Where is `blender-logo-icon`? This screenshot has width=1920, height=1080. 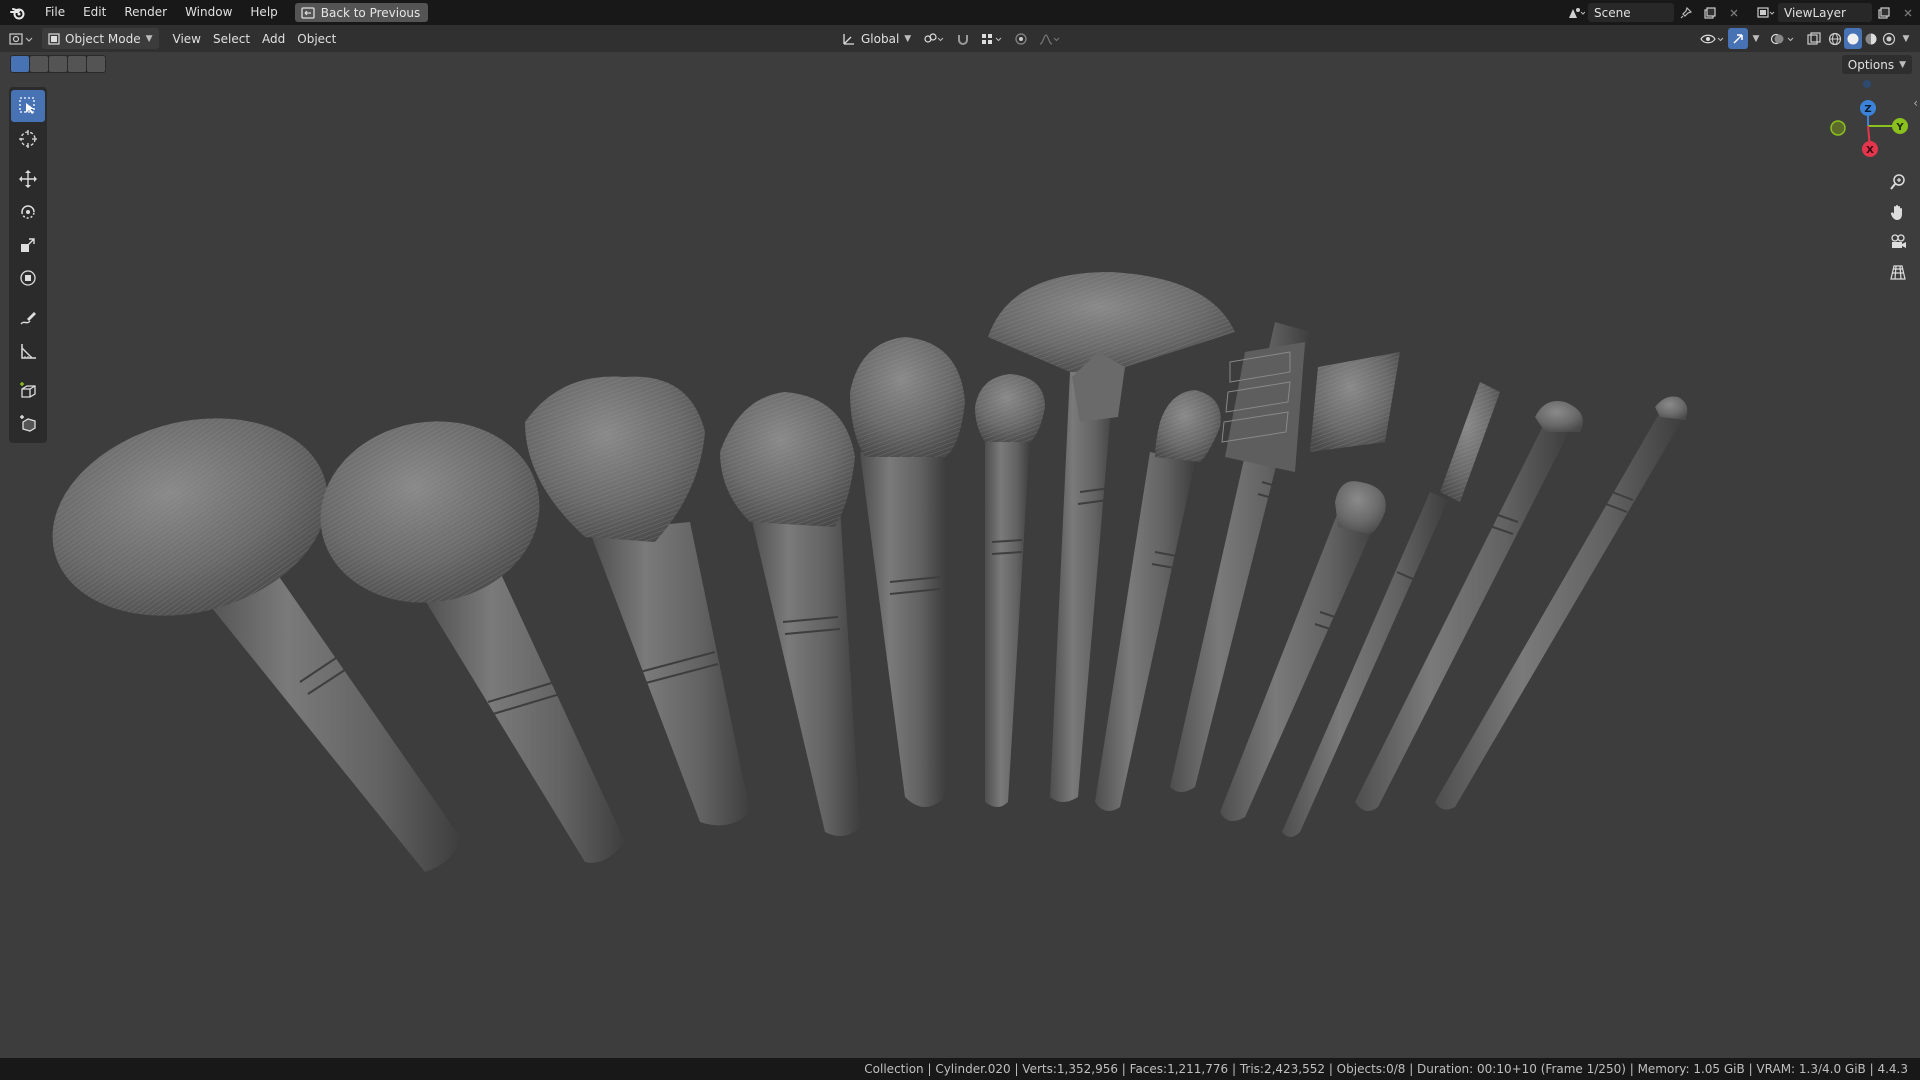
blender-logo-icon is located at coordinates (18, 12).